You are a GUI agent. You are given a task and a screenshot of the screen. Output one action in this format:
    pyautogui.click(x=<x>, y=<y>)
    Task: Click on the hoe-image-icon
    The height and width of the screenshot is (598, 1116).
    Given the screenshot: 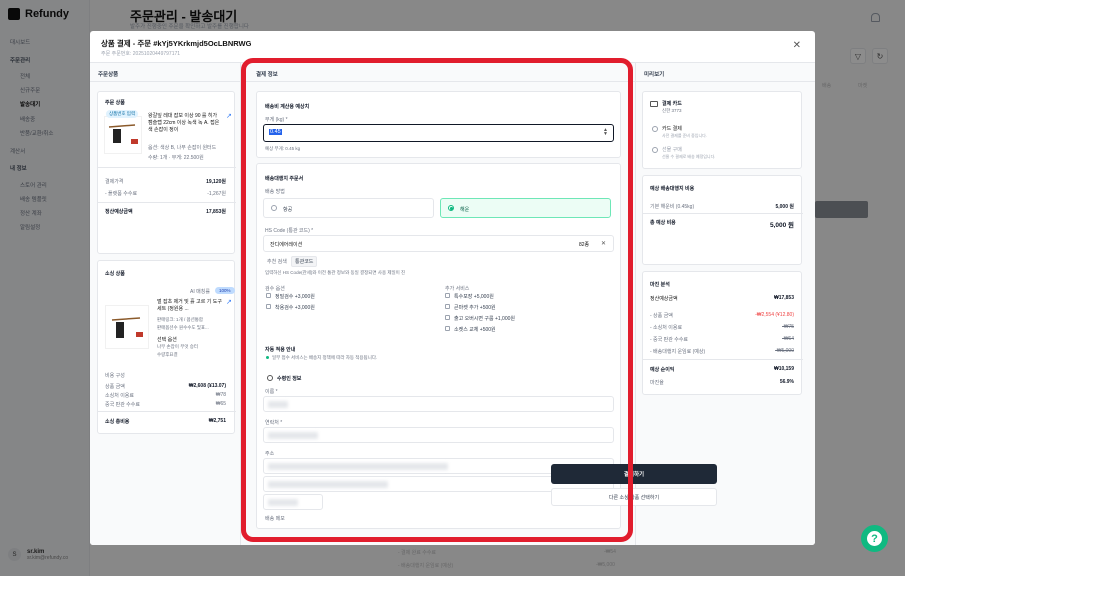 What is the action you would take?
    pyautogui.click(x=123, y=134)
    